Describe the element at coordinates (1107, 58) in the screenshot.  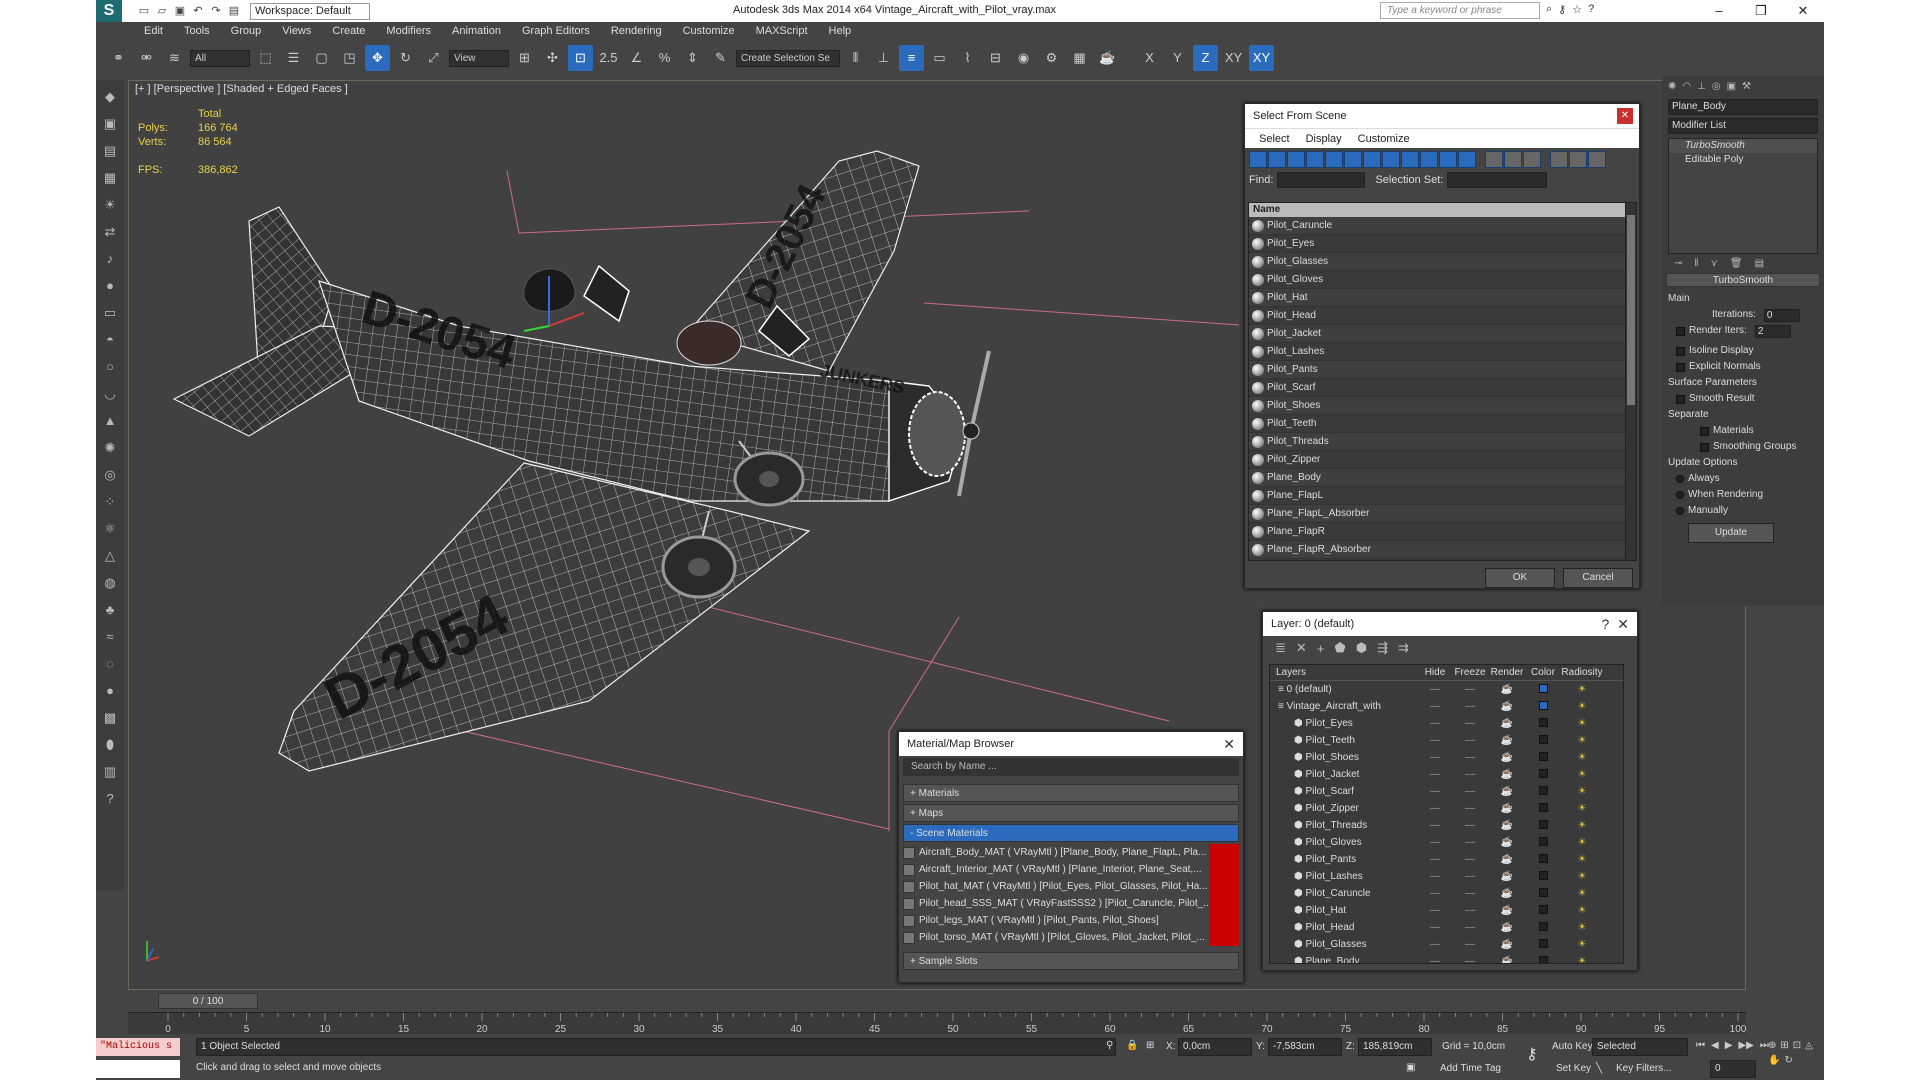
I see `render-production-icon: ☕` at that location.